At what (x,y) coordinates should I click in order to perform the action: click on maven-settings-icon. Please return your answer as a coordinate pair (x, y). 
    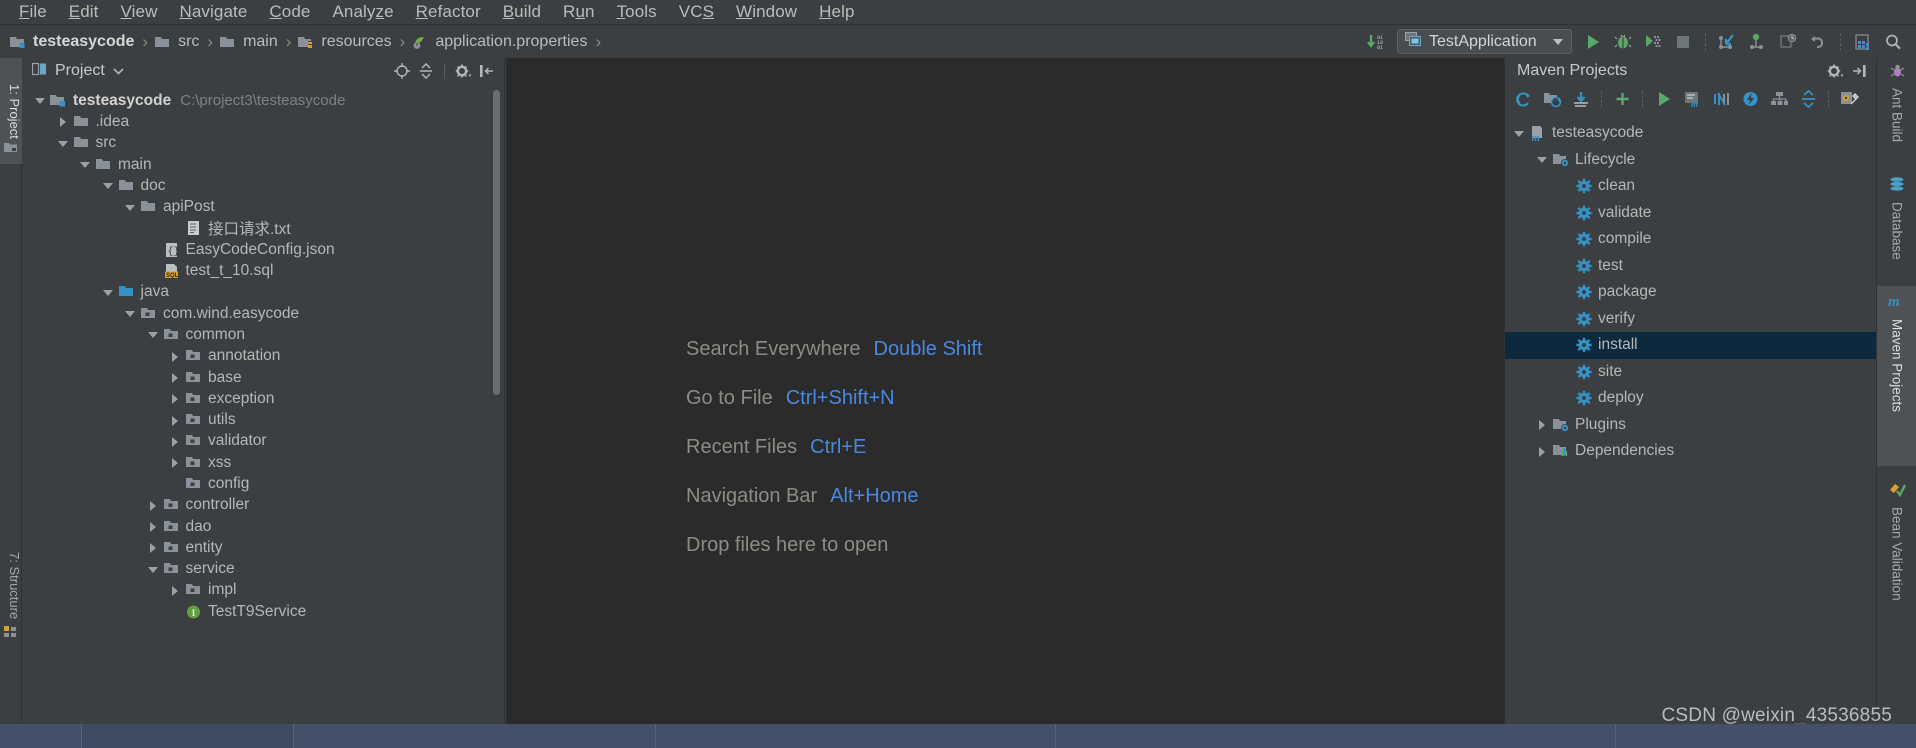
    Looking at the image, I should click on (1849, 99).